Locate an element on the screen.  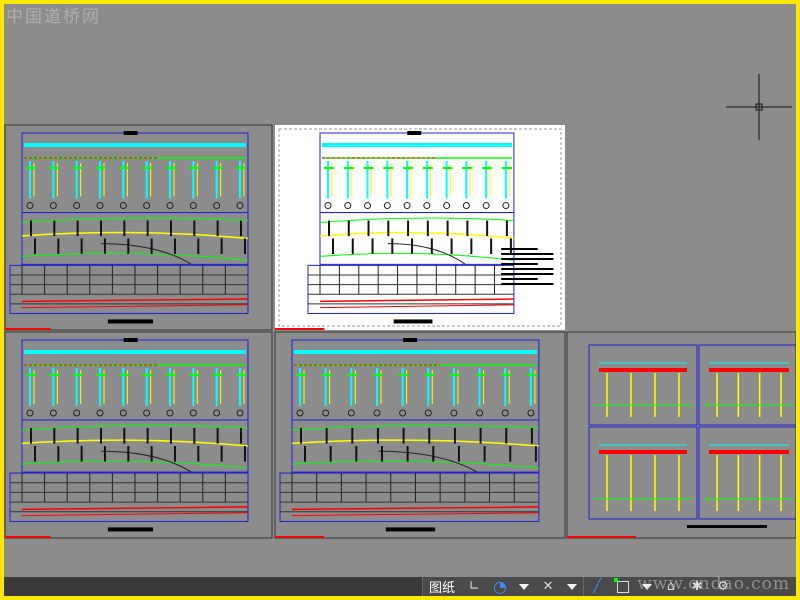
watermark-top: 中国道桥网 is located at coordinates (53, 17).